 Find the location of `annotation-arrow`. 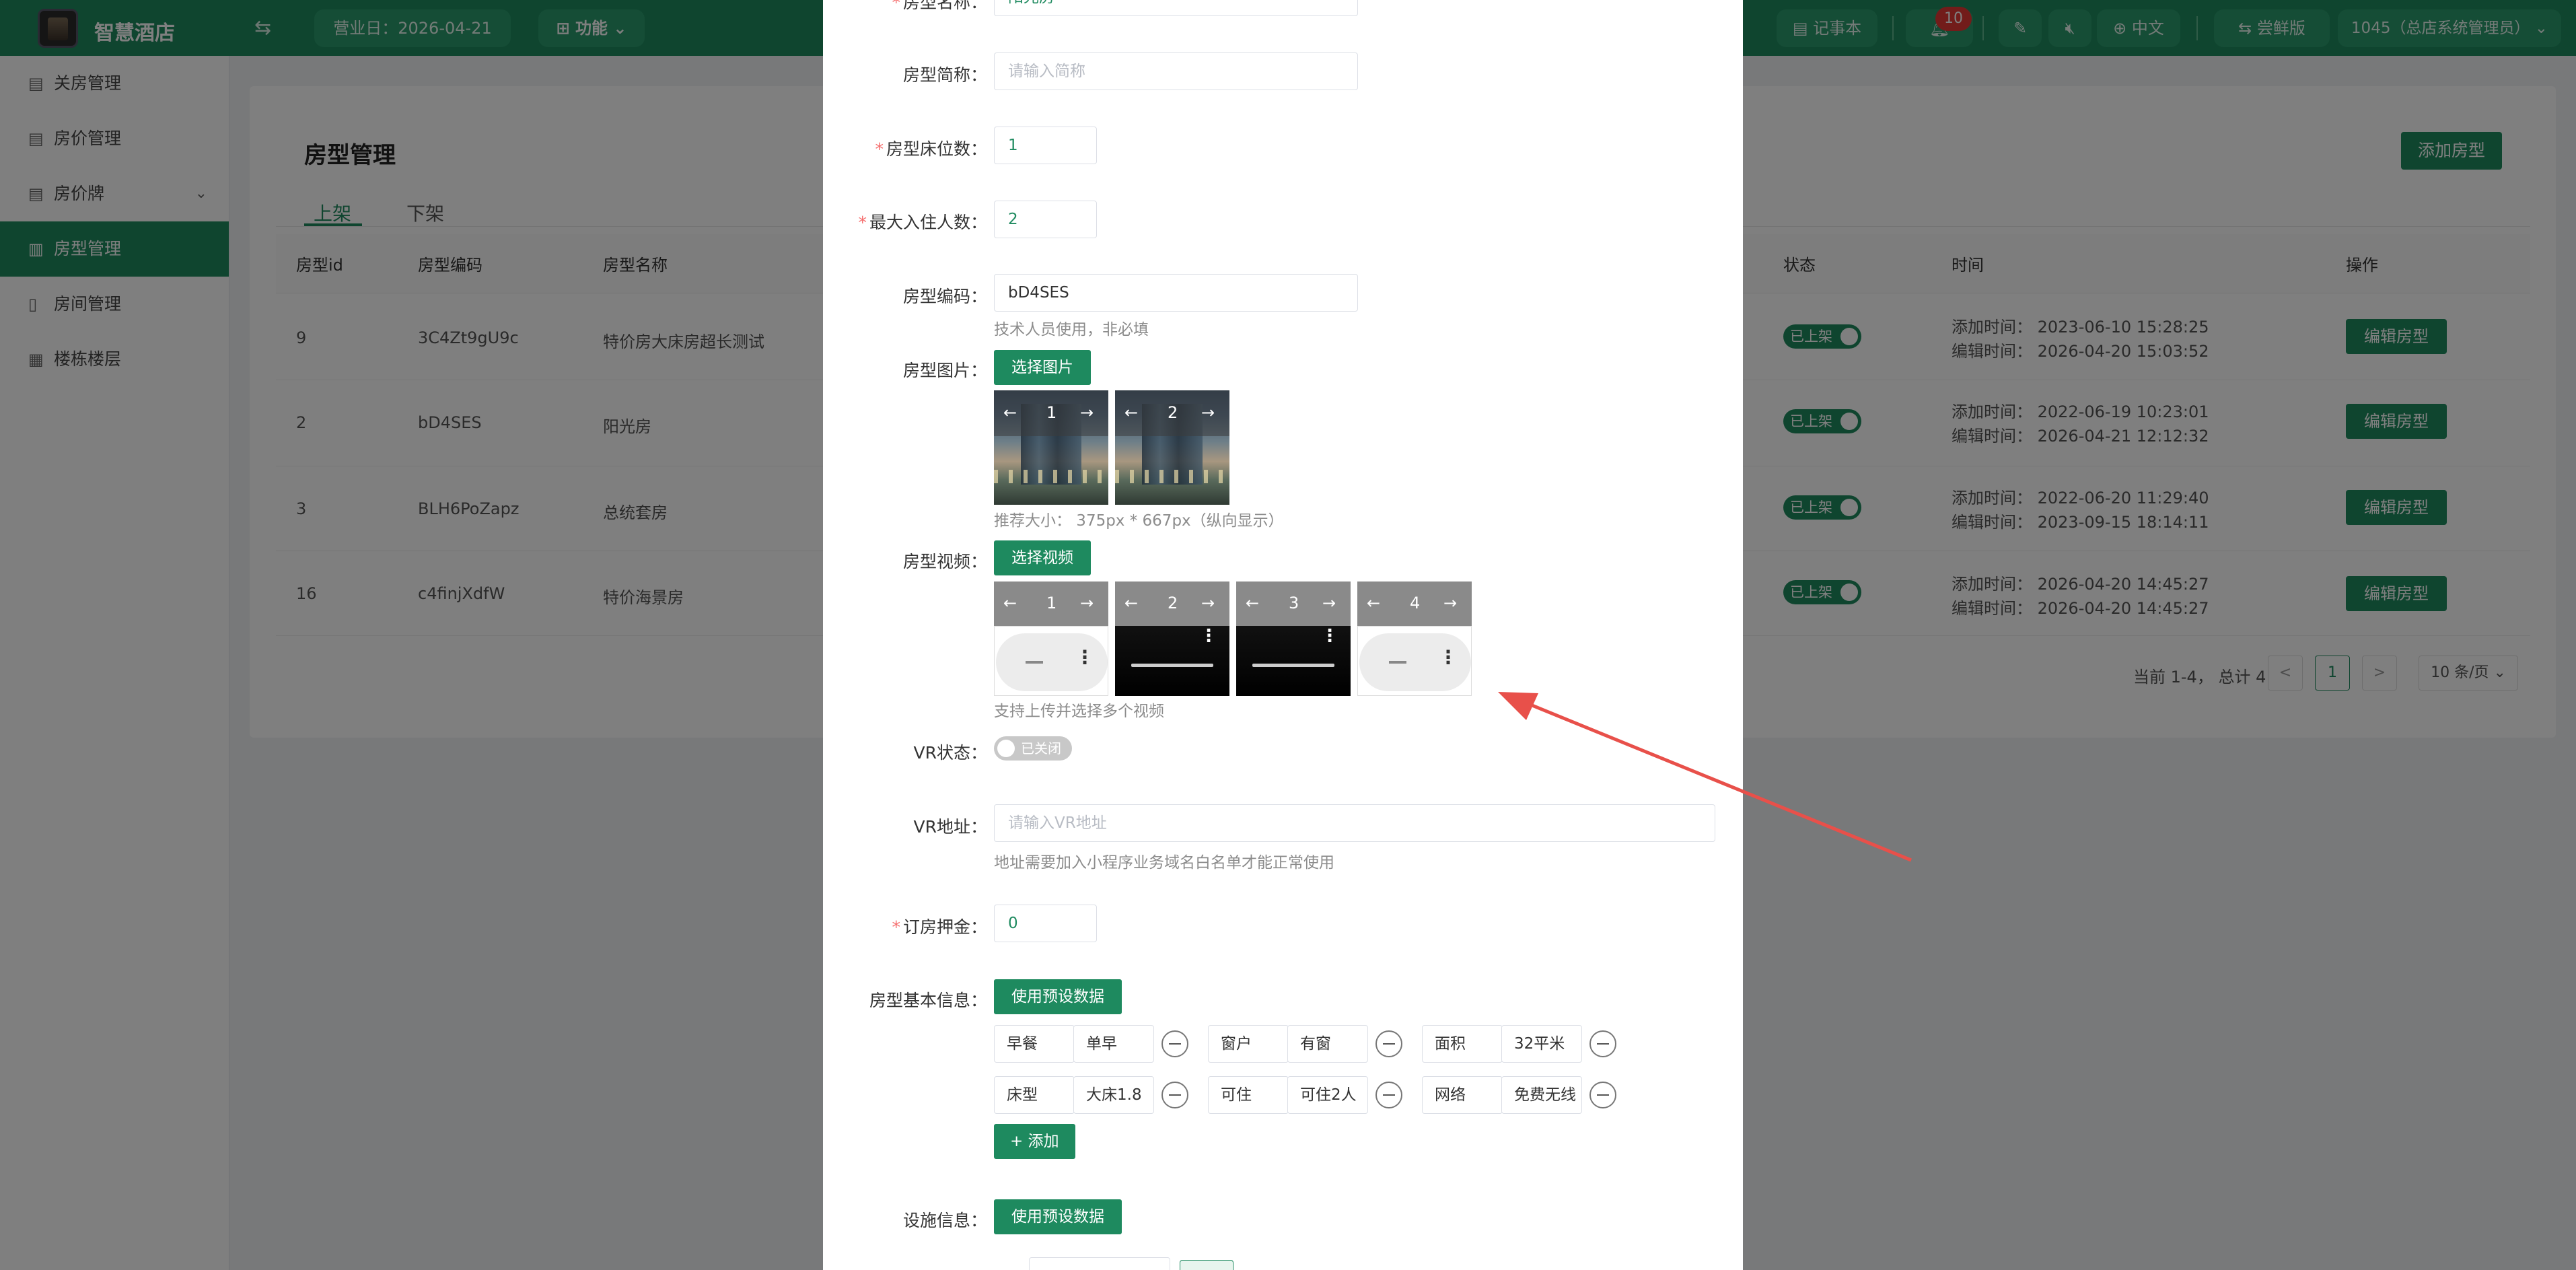

annotation-arrow is located at coordinates (1705, 777).